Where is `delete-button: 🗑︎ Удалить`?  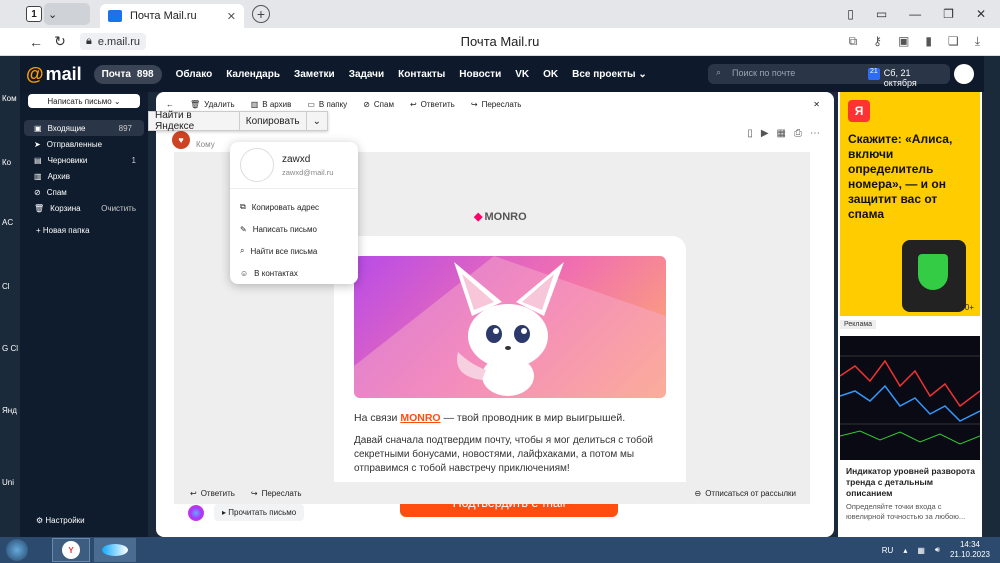 delete-button: 🗑︎ Удалить is located at coordinates (212, 104).